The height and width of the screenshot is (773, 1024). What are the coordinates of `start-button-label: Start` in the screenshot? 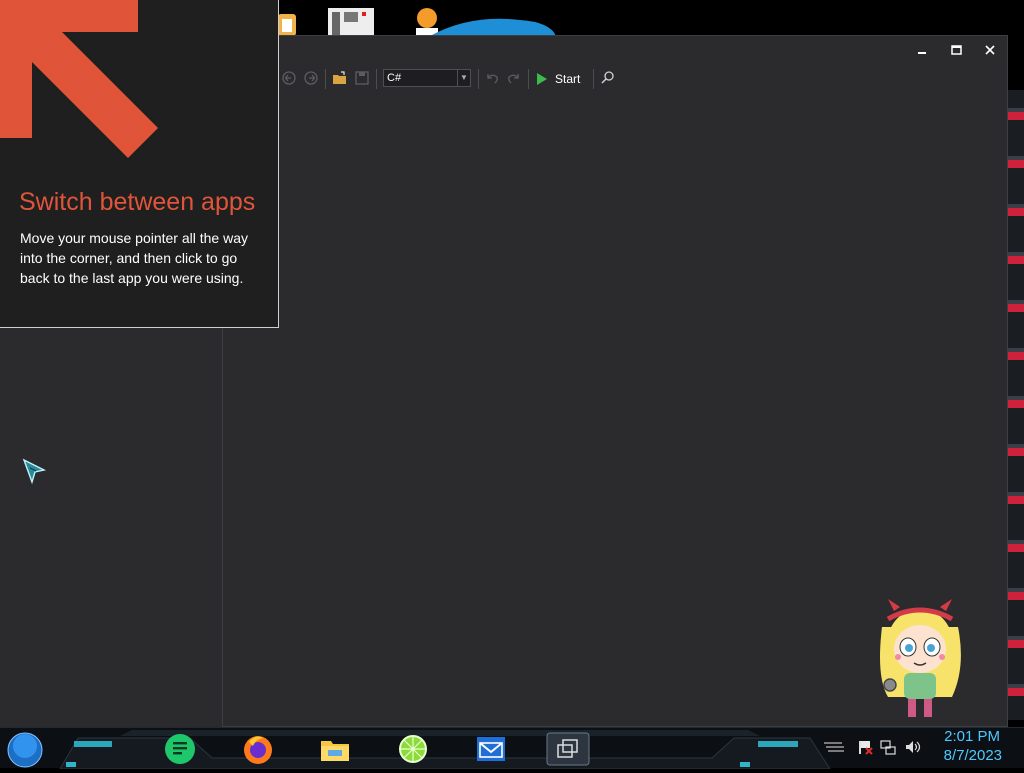 It's located at (568, 79).